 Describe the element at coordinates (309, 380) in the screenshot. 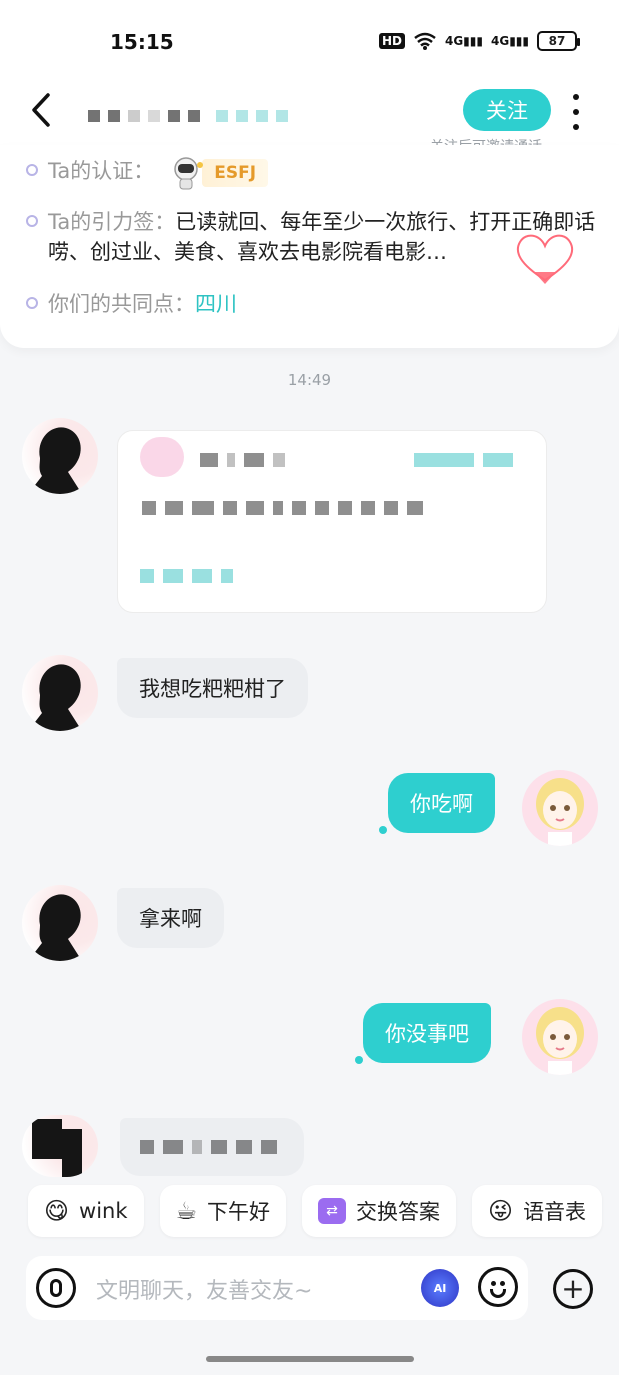

I see `chat-timestamp: 14:49` at that location.